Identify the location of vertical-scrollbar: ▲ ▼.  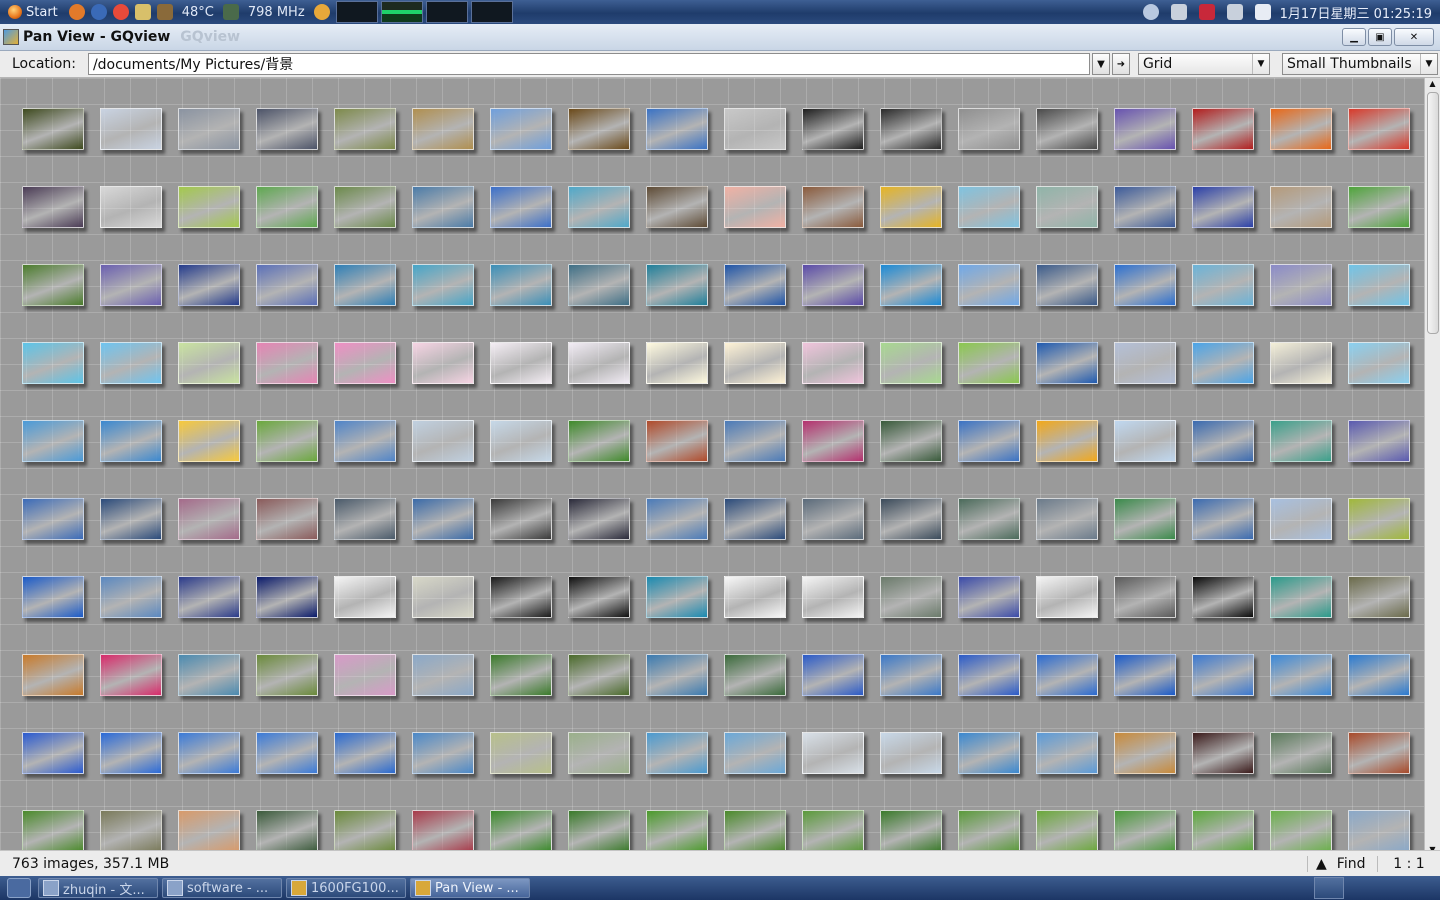
(1432, 467).